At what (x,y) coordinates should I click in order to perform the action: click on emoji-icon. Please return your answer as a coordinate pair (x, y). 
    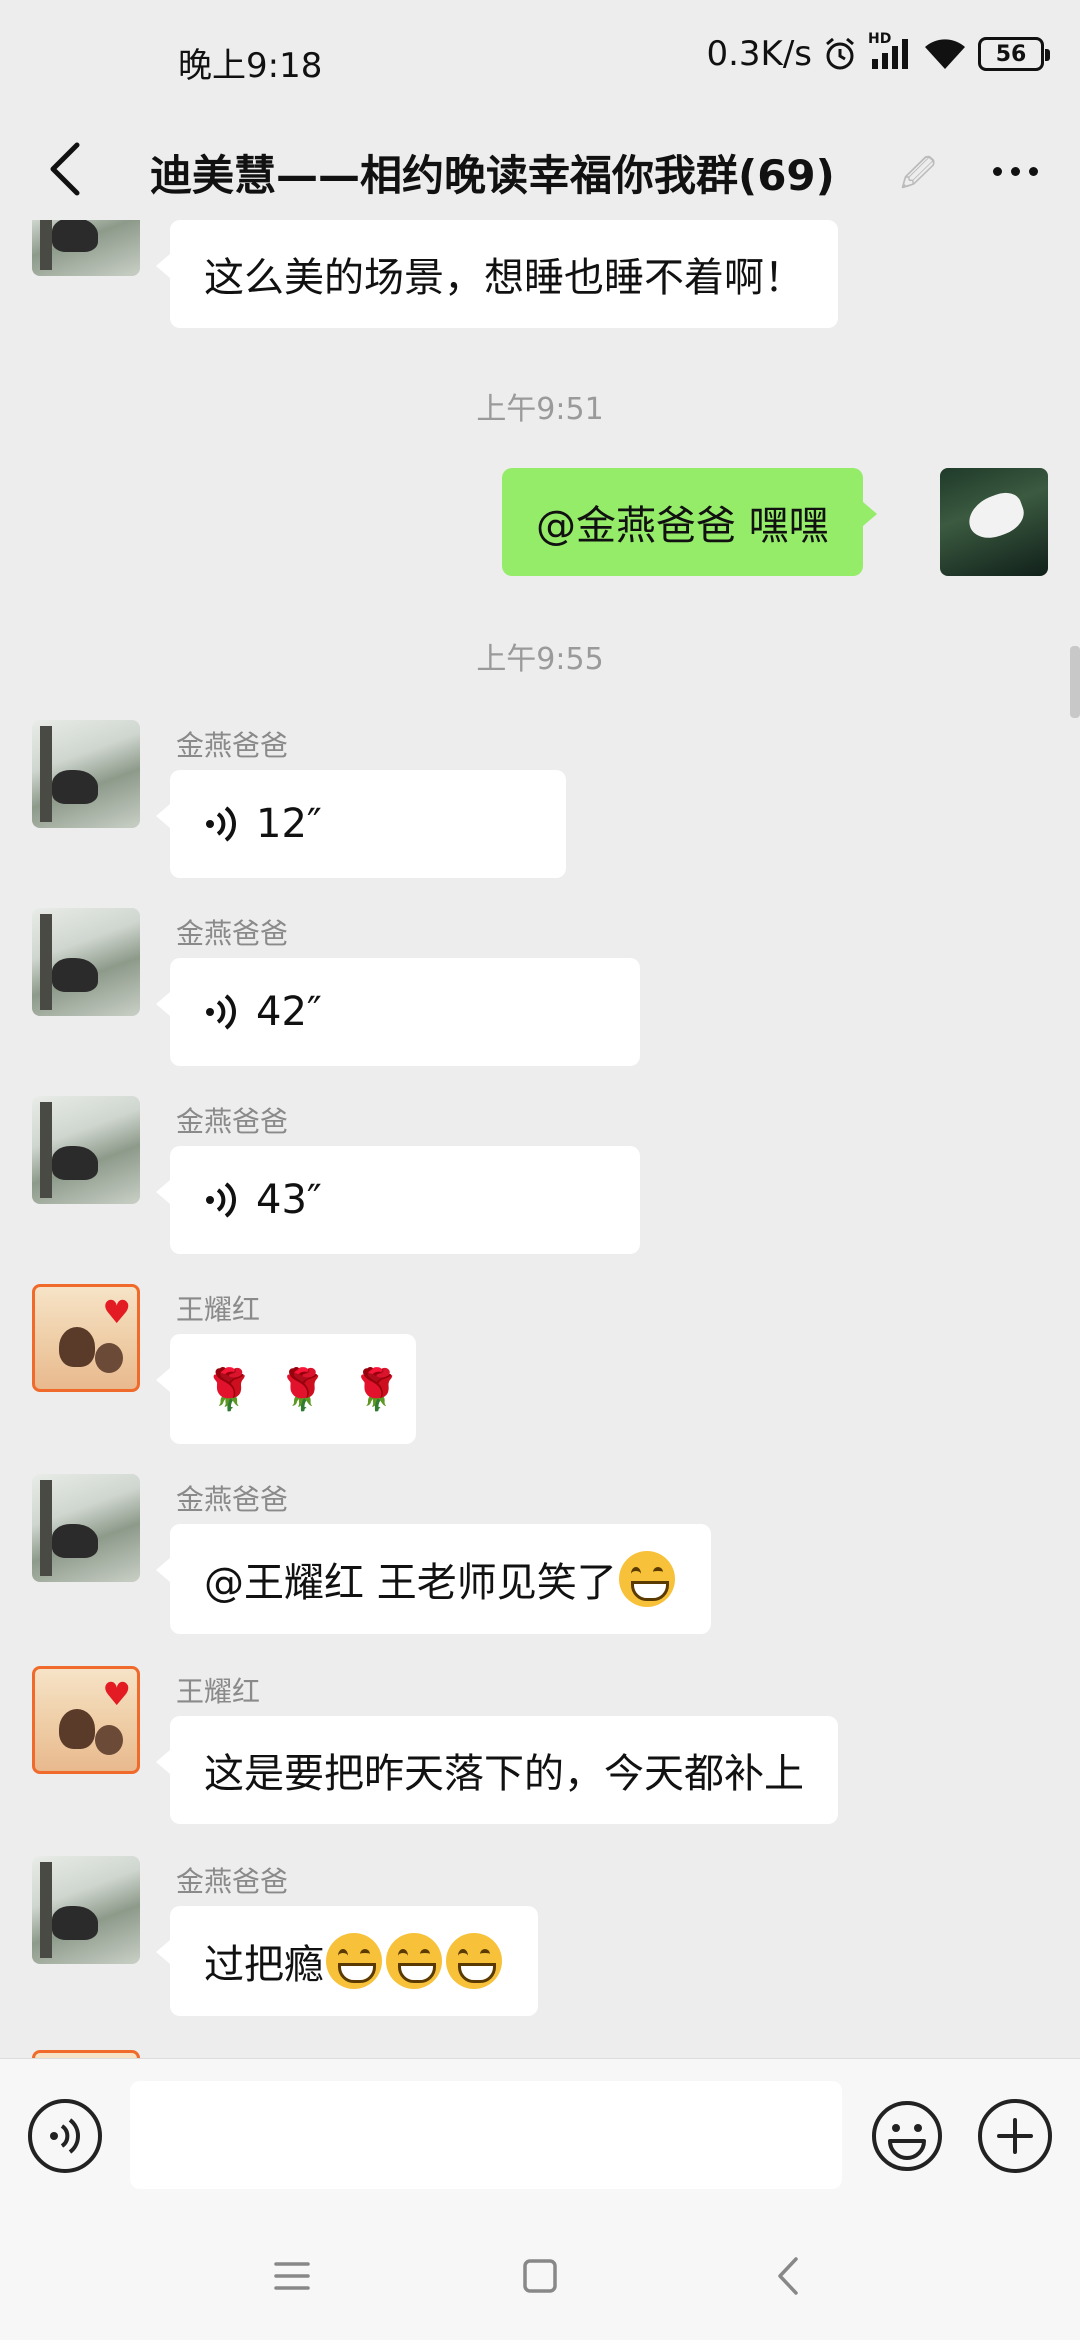
    Looking at the image, I should click on (907, 2136).